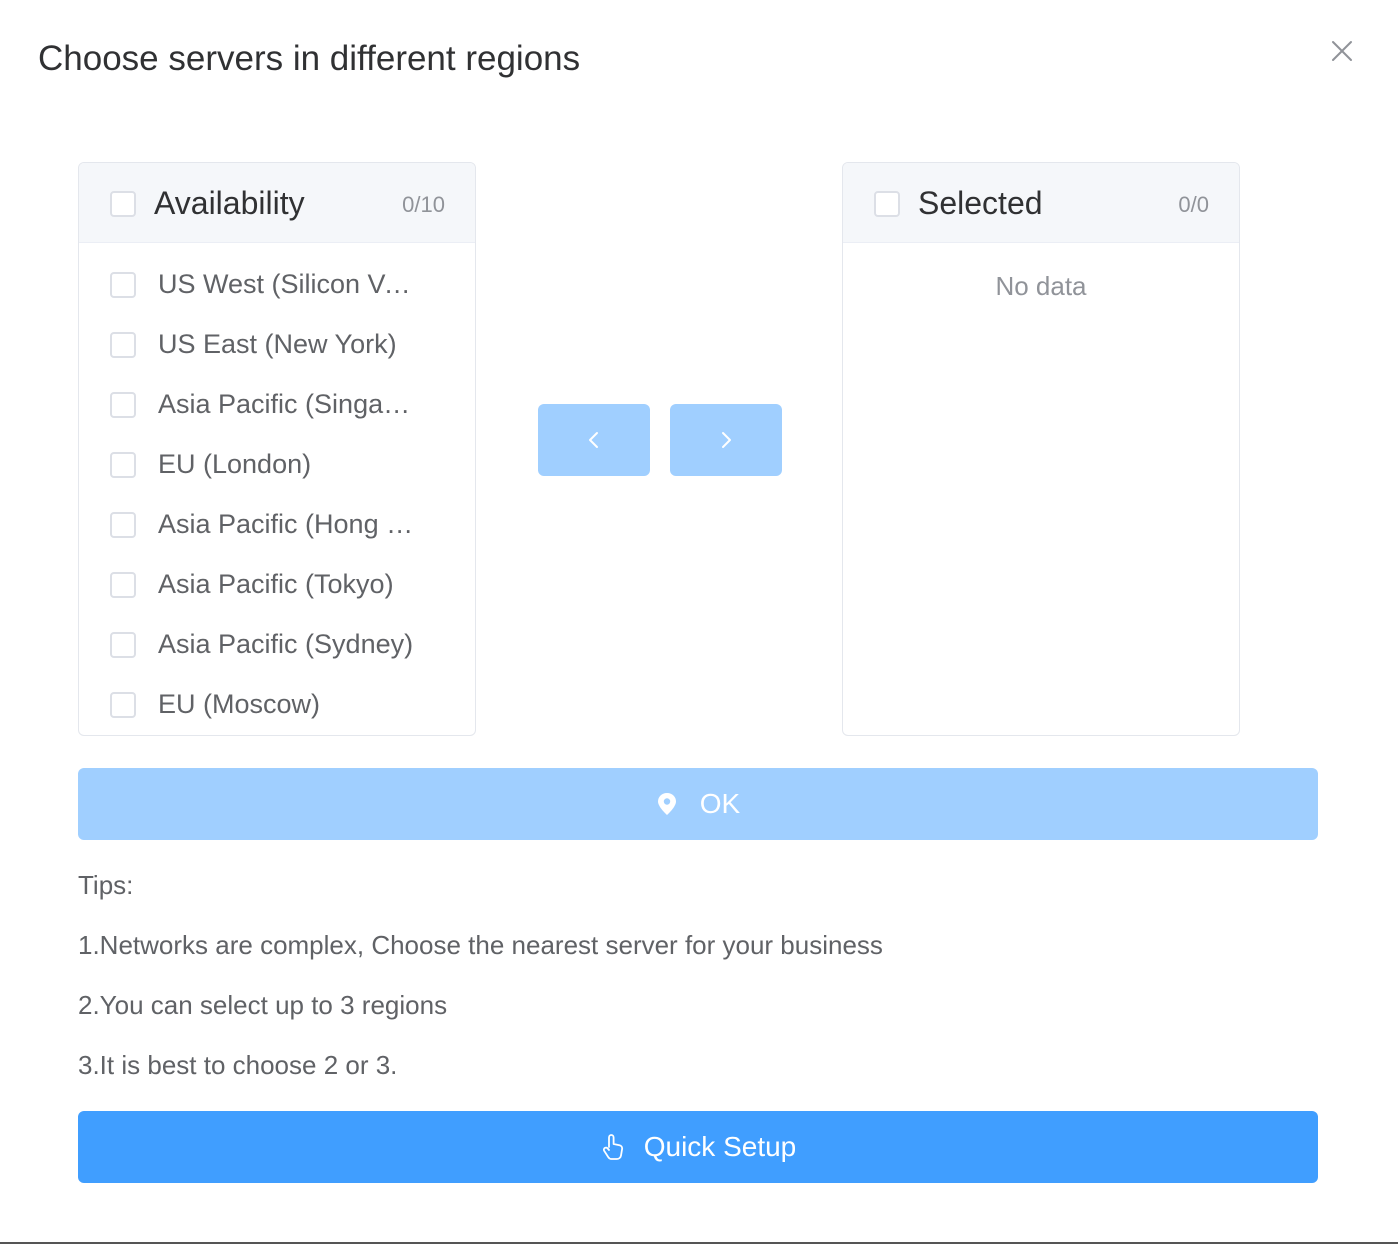  Describe the element at coordinates (106, 885) in the screenshot. I see `tips-heading: Tips:` at that location.